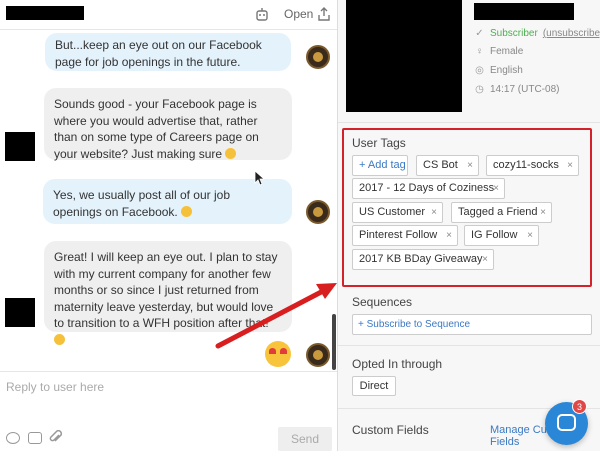 The image size is (600, 451). I want to click on subscription-status: ✓ Subscriber (unsubscribe), so click(537, 33).